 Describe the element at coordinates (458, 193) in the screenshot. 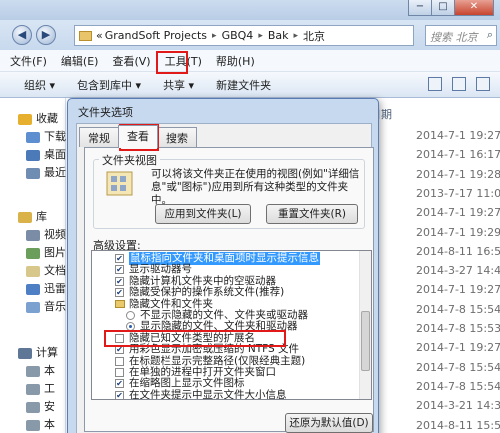

I see `date-cell: 2013-7-17 11:03` at that location.